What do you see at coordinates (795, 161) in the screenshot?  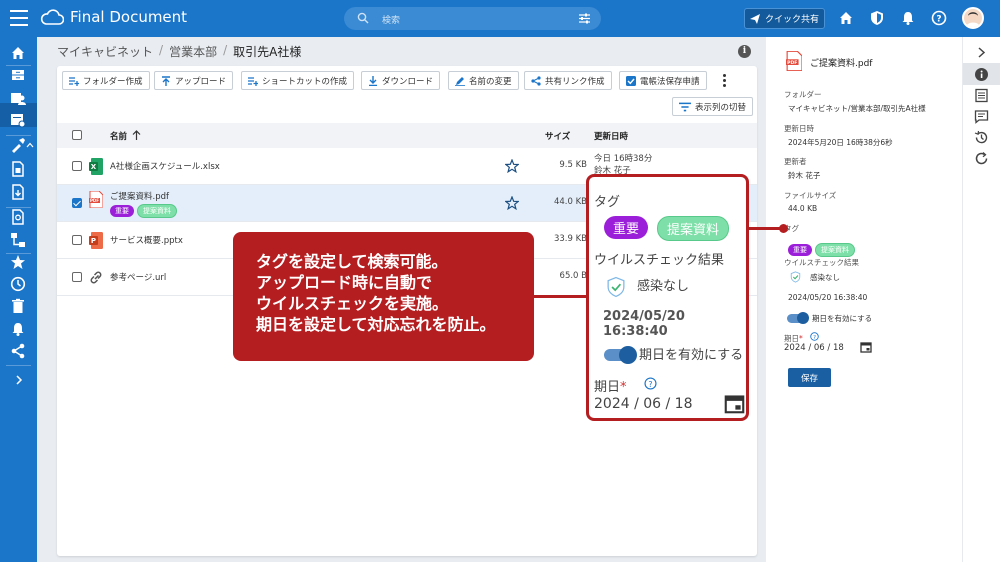 I see `updater-label: 更新者` at bounding box center [795, 161].